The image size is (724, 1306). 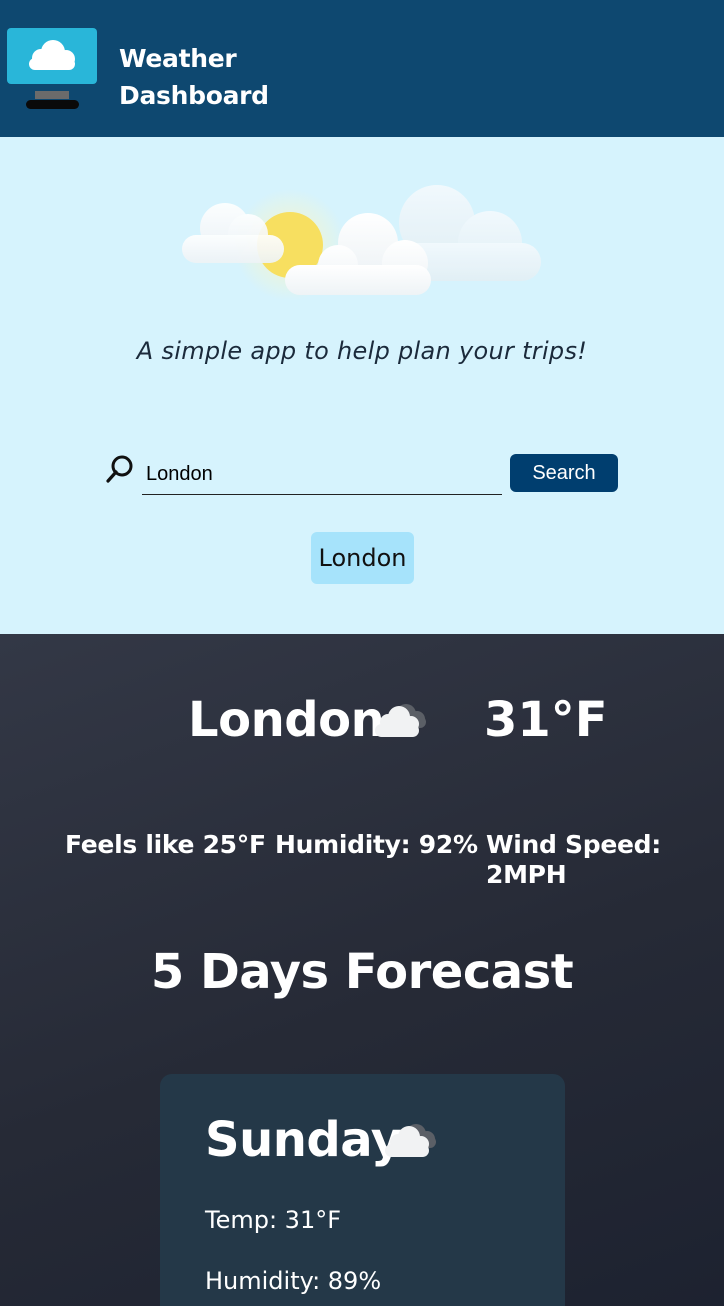 I want to click on history-chip-london: London, so click(x=362, y=558).